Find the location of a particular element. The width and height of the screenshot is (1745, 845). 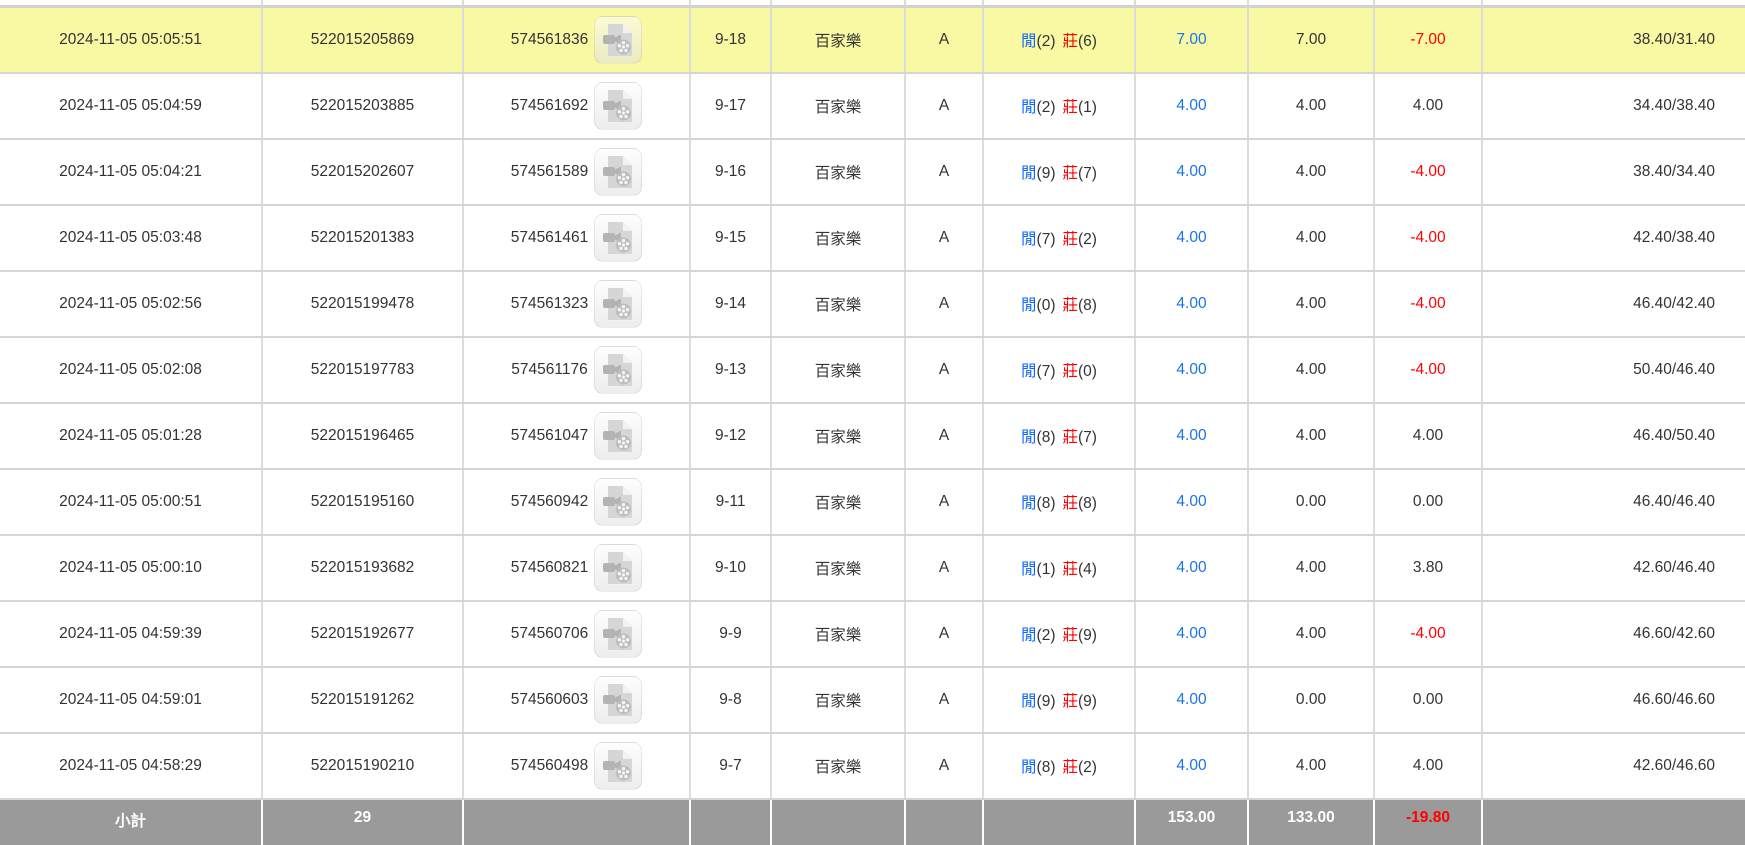

balance: 46.40/46.40 is located at coordinates (1613, 502).